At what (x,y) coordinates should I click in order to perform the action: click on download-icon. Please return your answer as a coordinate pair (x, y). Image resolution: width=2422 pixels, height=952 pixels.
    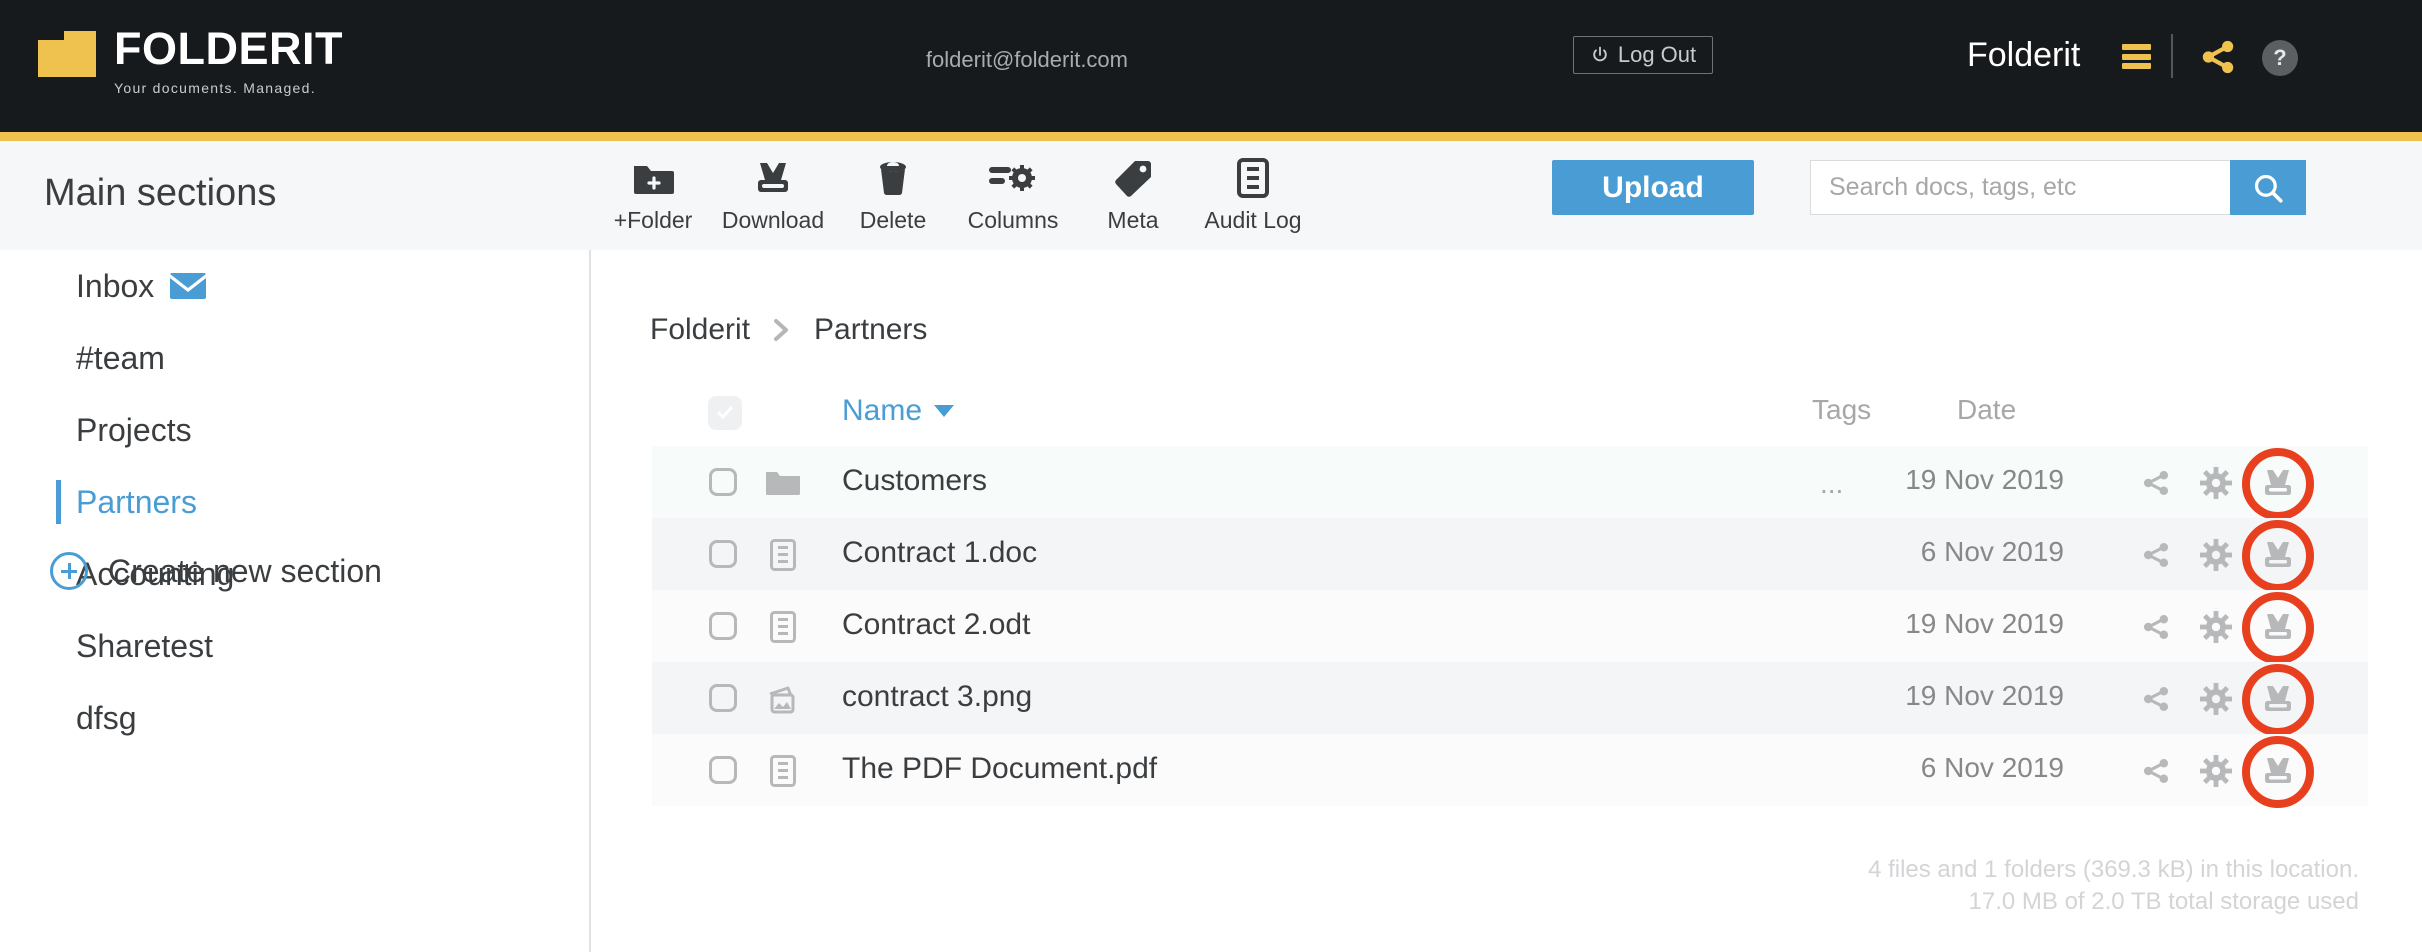
    Looking at the image, I should click on (773, 178).